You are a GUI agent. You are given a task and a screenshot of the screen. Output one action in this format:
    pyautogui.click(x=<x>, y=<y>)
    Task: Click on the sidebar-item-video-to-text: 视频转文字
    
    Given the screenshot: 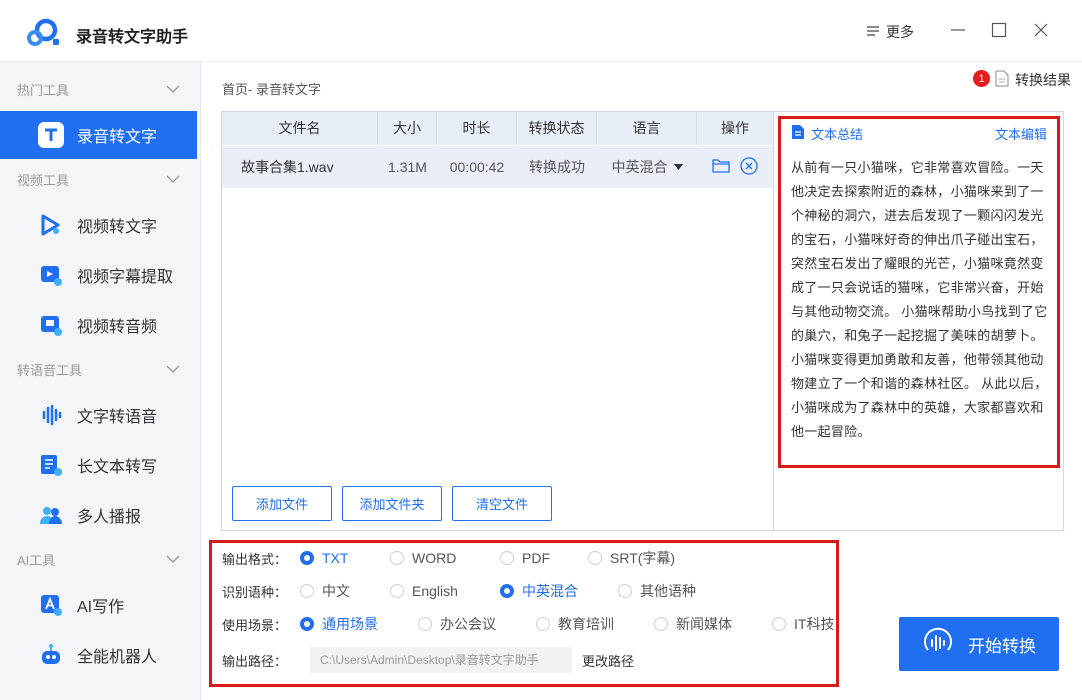 What is the action you would take?
    pyautogui.click(x=98, y=225)
    